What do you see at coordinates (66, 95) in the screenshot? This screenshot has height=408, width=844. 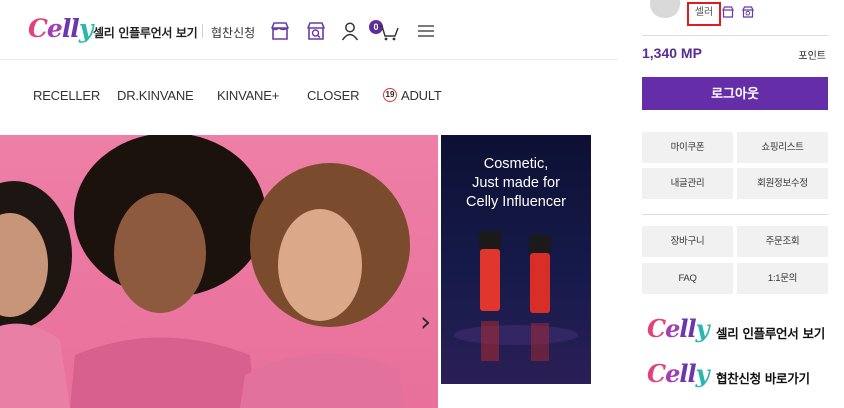 I see `nav-item-receller: RECELLER` at bounding box center [66, 95].